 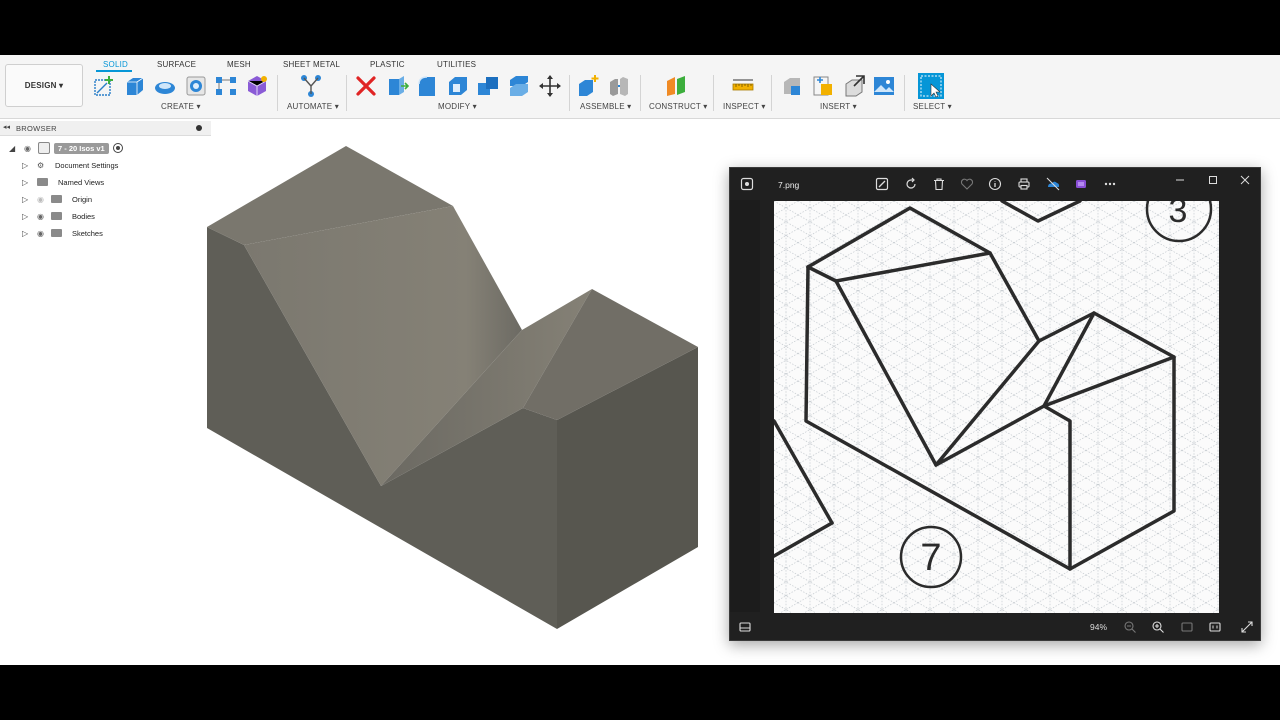 I want to click on edit-image-icon, so click(x=882, y=184).